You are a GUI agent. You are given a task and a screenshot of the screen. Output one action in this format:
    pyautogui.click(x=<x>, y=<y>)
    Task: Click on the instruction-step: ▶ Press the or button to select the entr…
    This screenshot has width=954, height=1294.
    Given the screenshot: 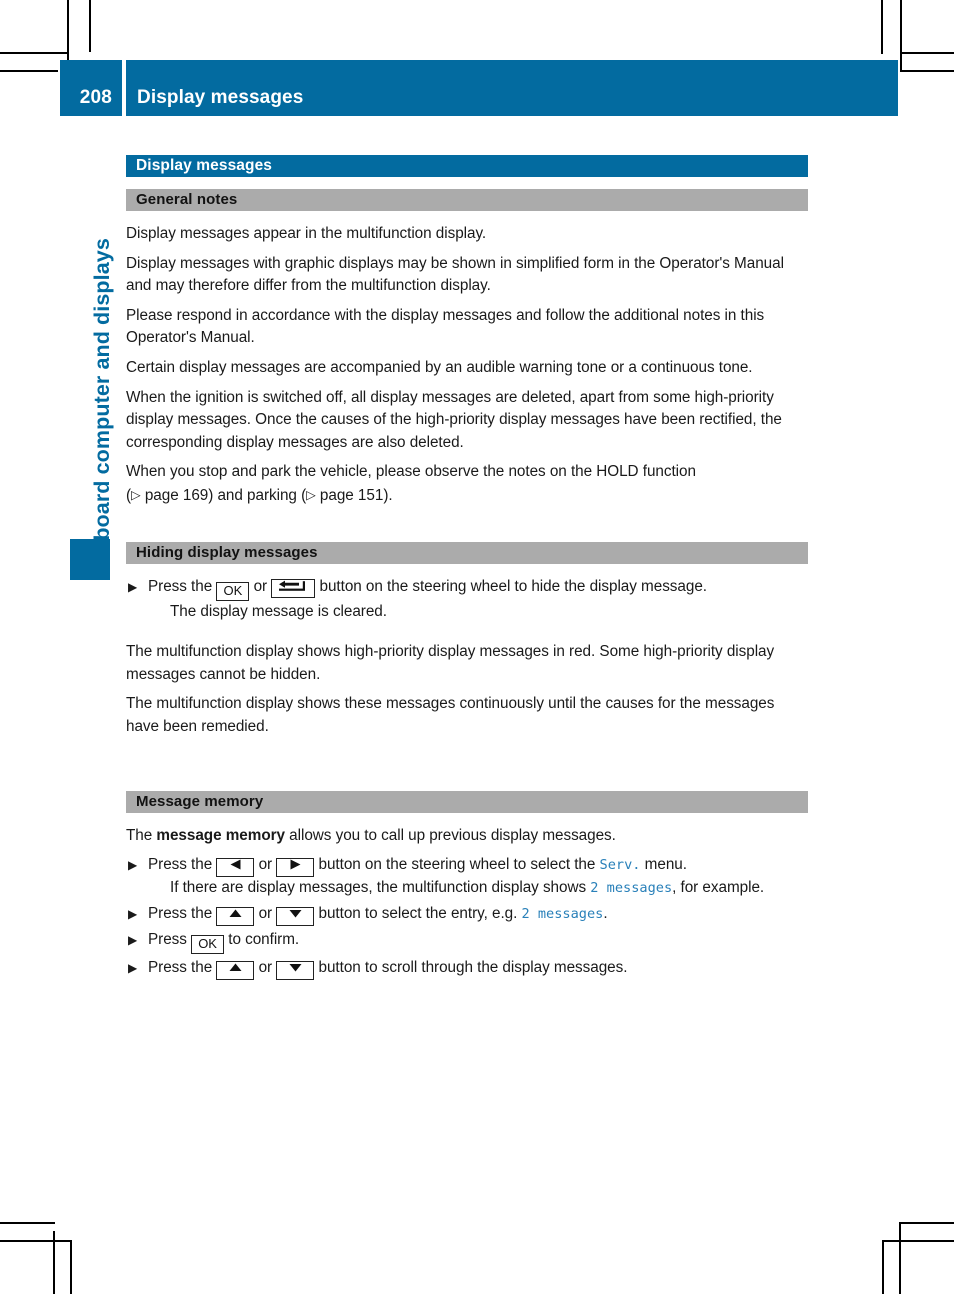 What is the action you would take?
    pyautogui.click(x=467, y=914)
    